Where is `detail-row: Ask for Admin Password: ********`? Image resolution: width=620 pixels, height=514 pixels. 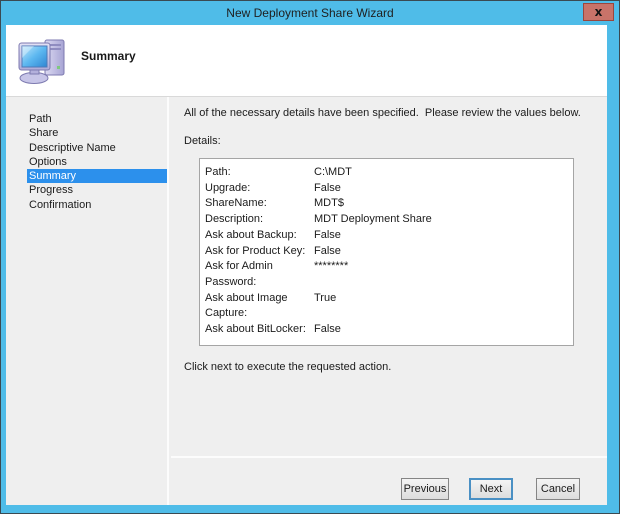 detail-row: Ask for Admin Password: ******** is located at coordinates (389, 274).